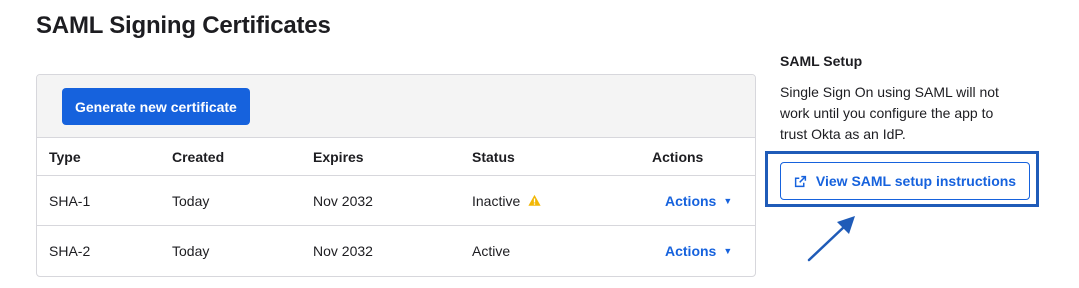 This screenshot has height=288, width=1079. What do you see at coordinates (156, 106) in the screenshot?
I see `generate-certificate-button: Generate new certificate` at bounding box center [156, 106].